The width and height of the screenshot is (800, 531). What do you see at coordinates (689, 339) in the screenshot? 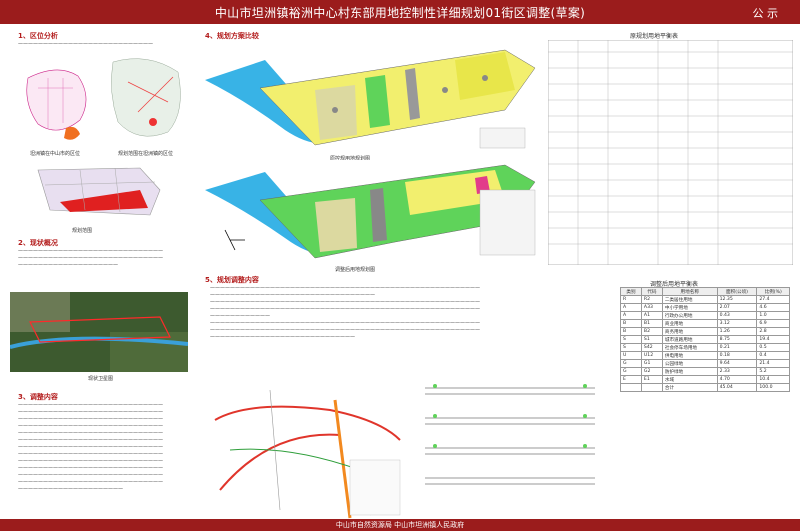
I see `table-cell: 城市道路用地` at bounding box center [689, 339].